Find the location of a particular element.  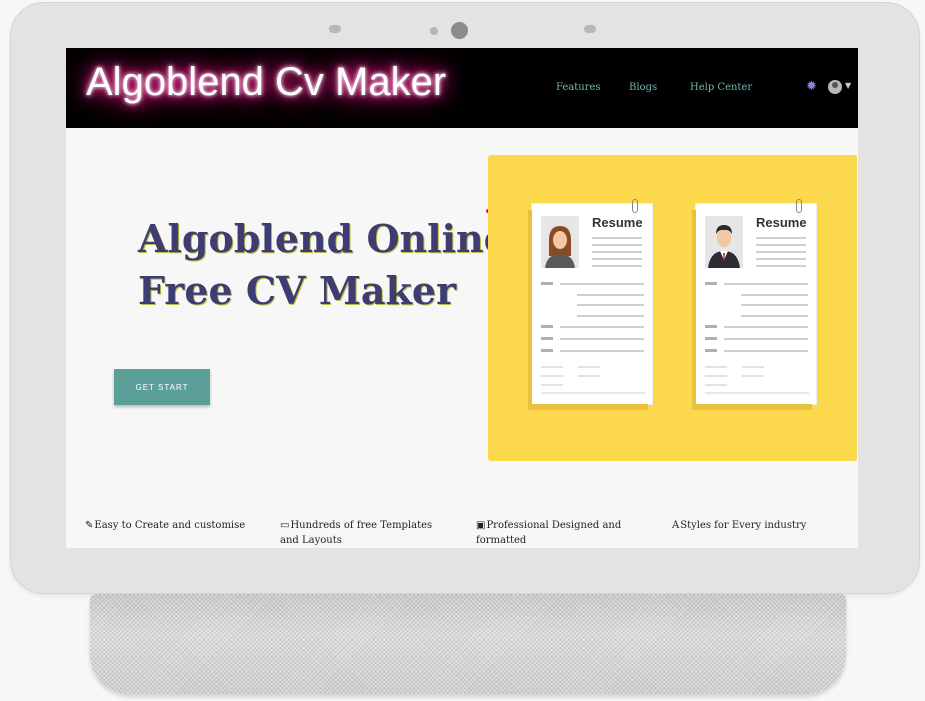

sensor-left is located at coordinates (335, 29).